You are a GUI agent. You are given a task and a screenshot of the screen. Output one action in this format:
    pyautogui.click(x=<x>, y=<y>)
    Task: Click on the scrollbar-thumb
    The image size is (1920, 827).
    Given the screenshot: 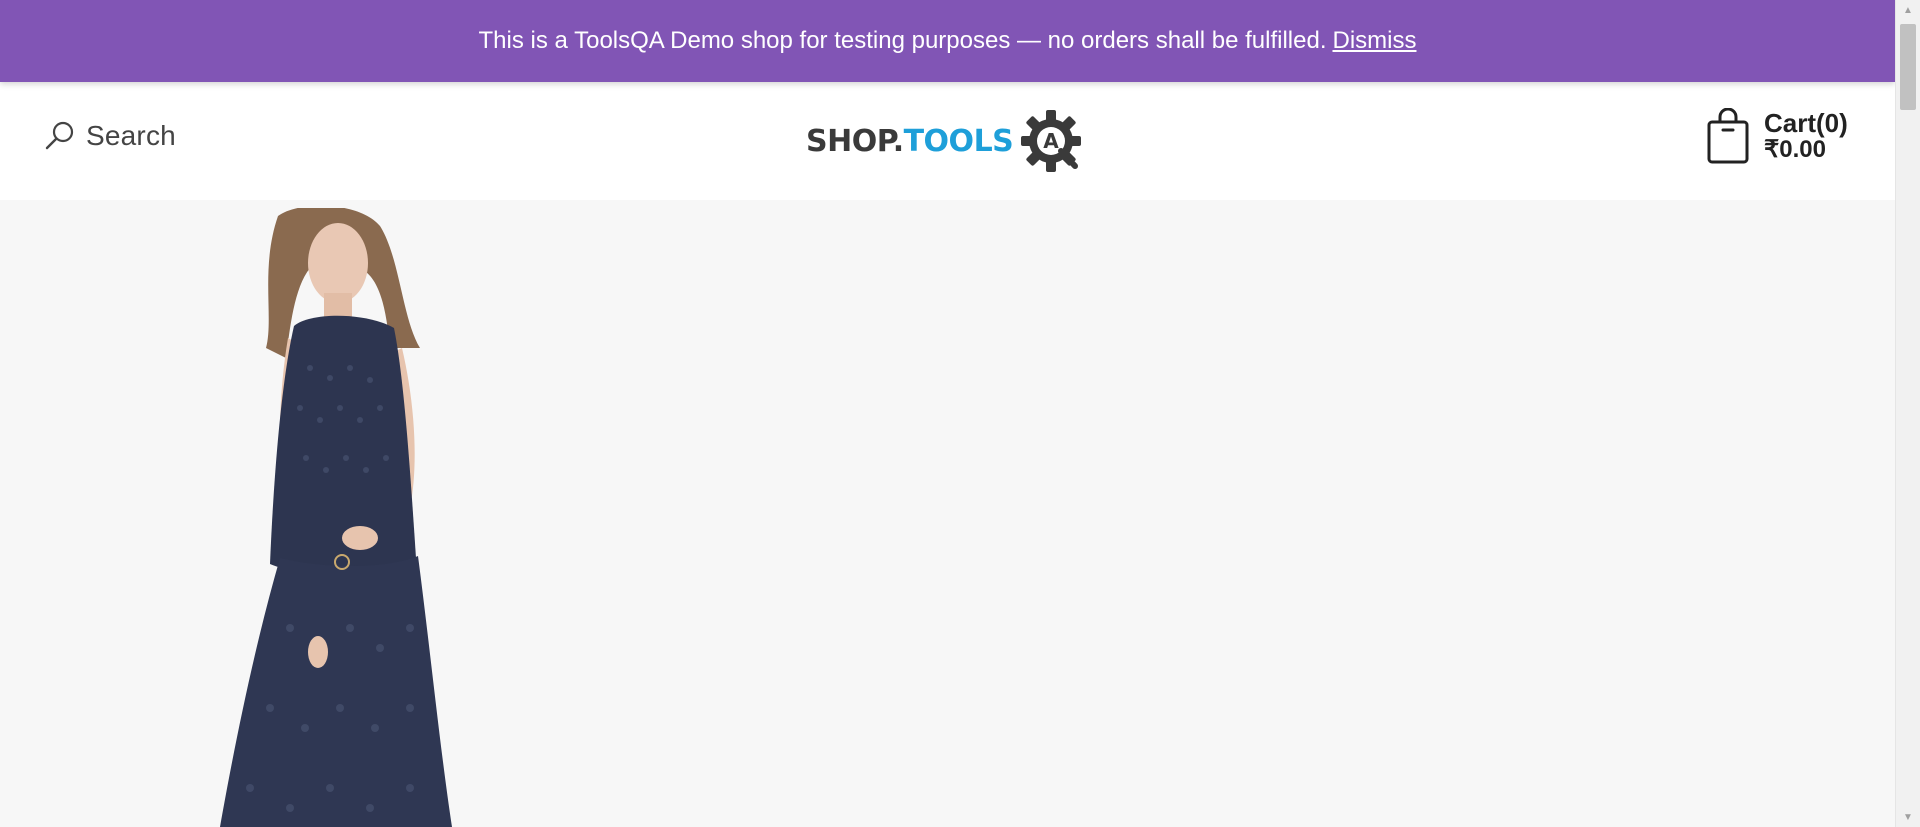 What is the action you would take?
    pyautogui.click(x=1908, y=67)
    